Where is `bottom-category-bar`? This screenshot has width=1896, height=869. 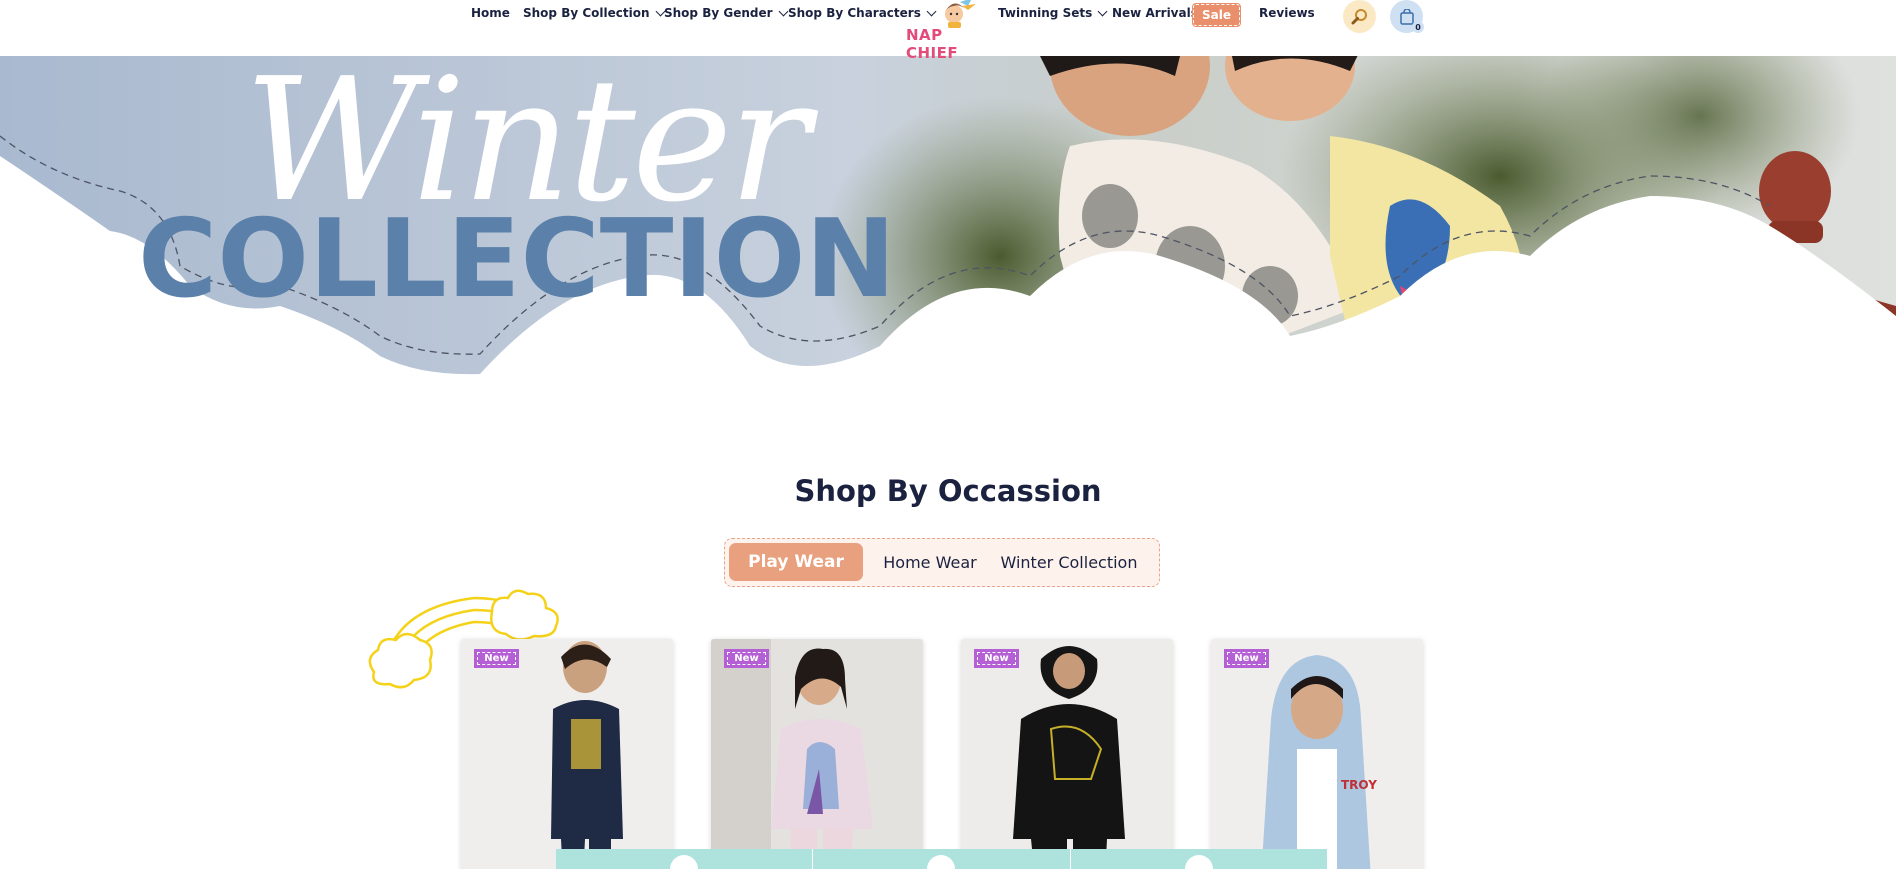 bottom-category-bar is located at coordinates (941, 859).